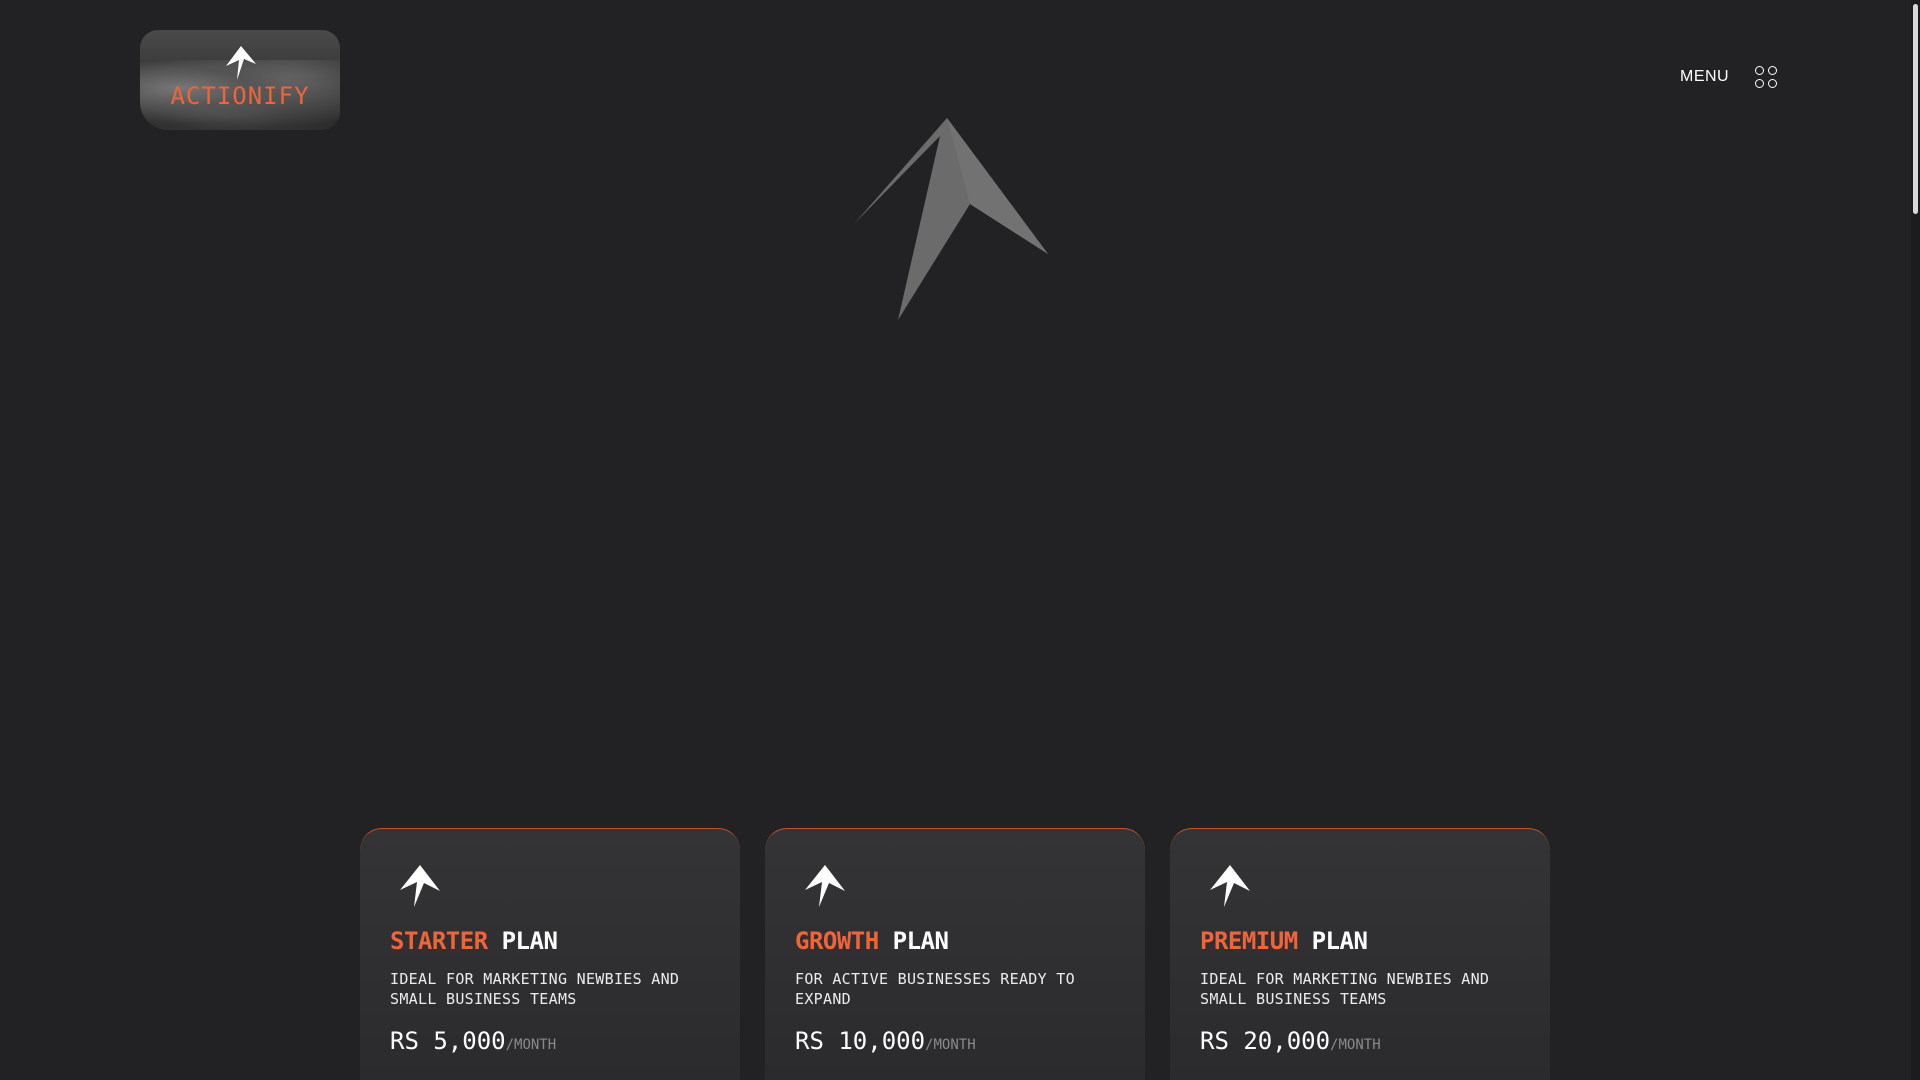  What do you see at coordinates (1705, 76) in the screenshot?
I see `menu-label: MENU` at bounding box center [1705, 76].